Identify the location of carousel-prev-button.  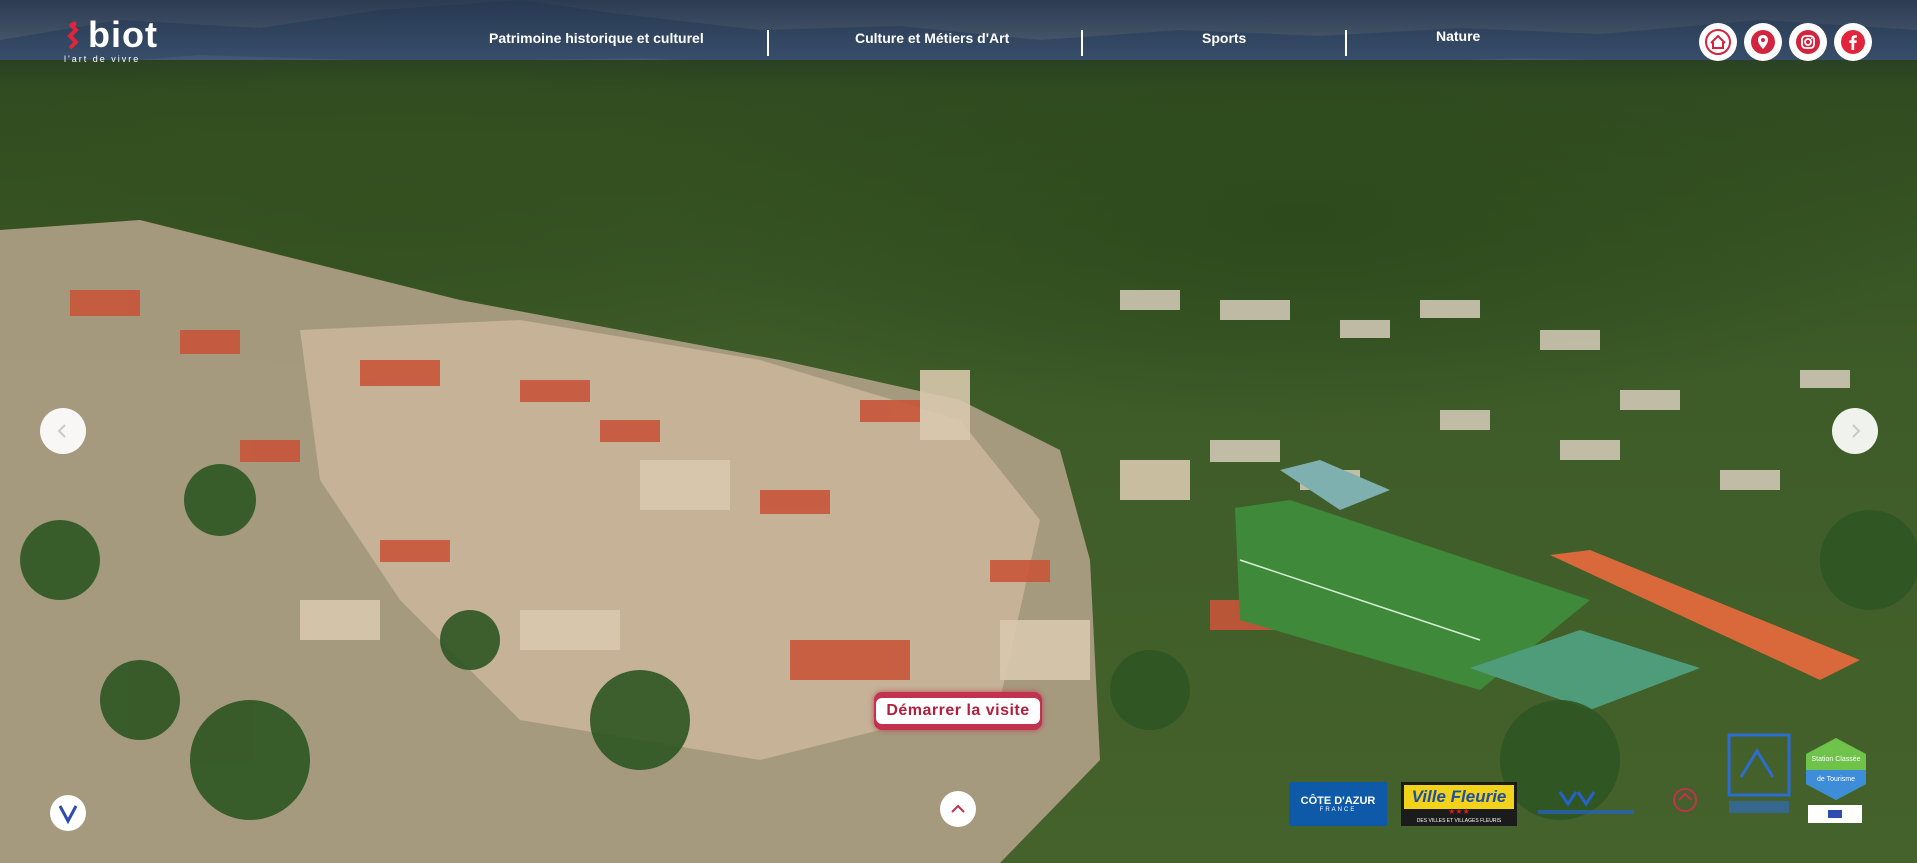
(63, 431).